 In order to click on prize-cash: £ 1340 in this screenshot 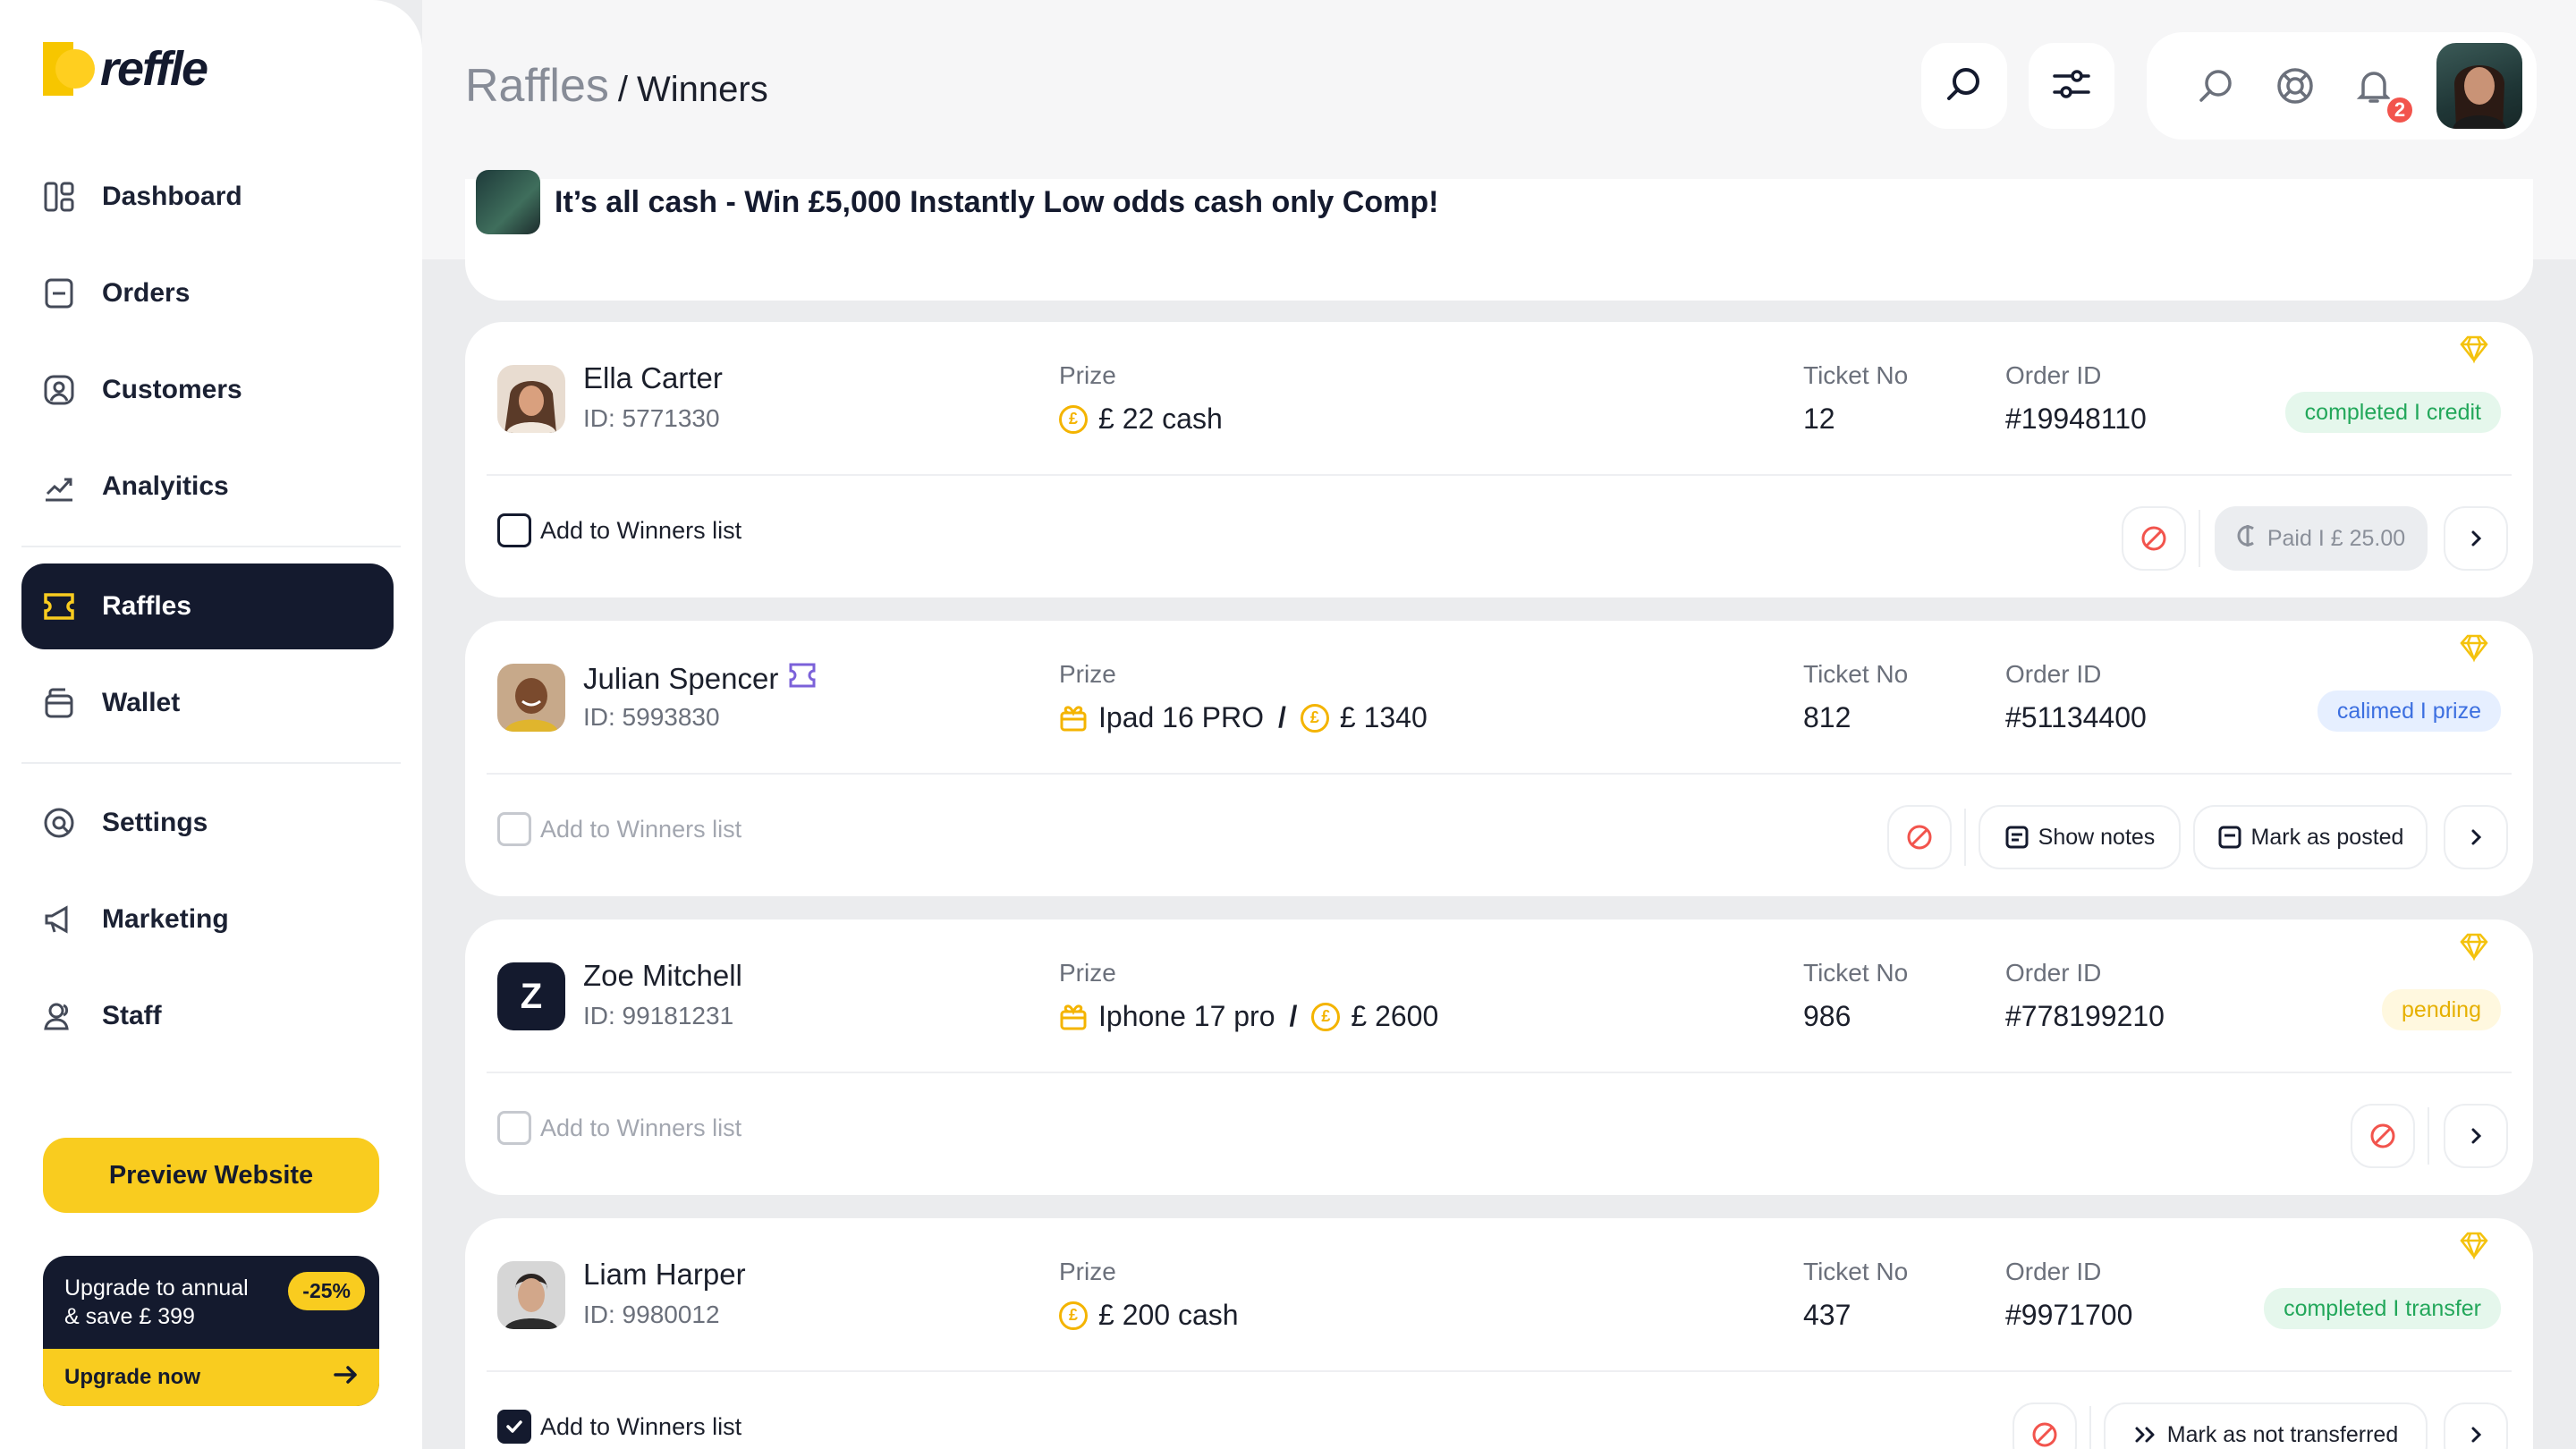, I will do `click(1383, 717)`.